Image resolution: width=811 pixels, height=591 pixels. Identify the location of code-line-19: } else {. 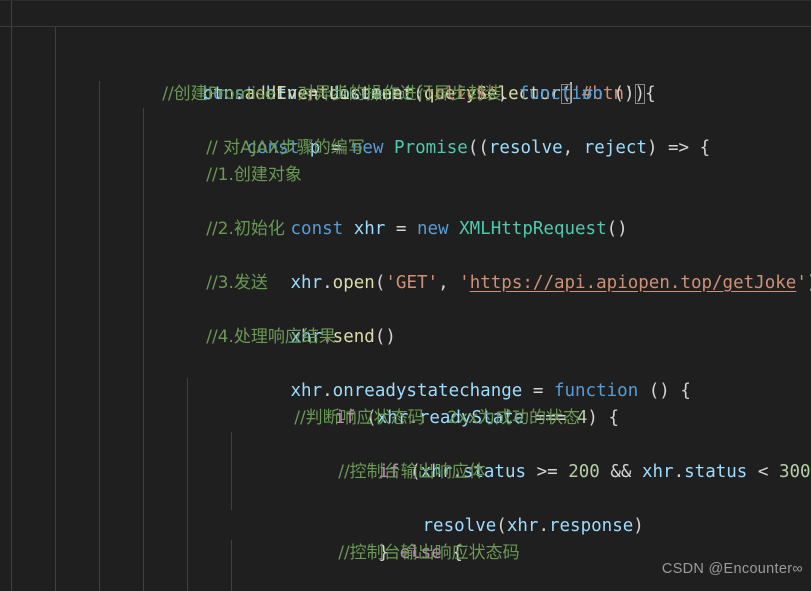
(405, 524).